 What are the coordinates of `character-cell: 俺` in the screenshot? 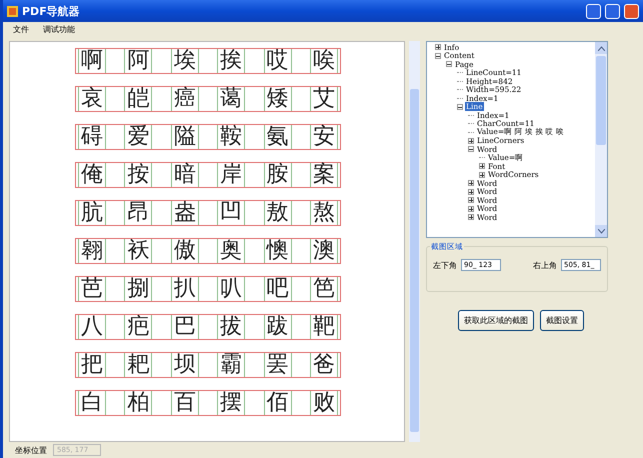 It's located at (92, 175).